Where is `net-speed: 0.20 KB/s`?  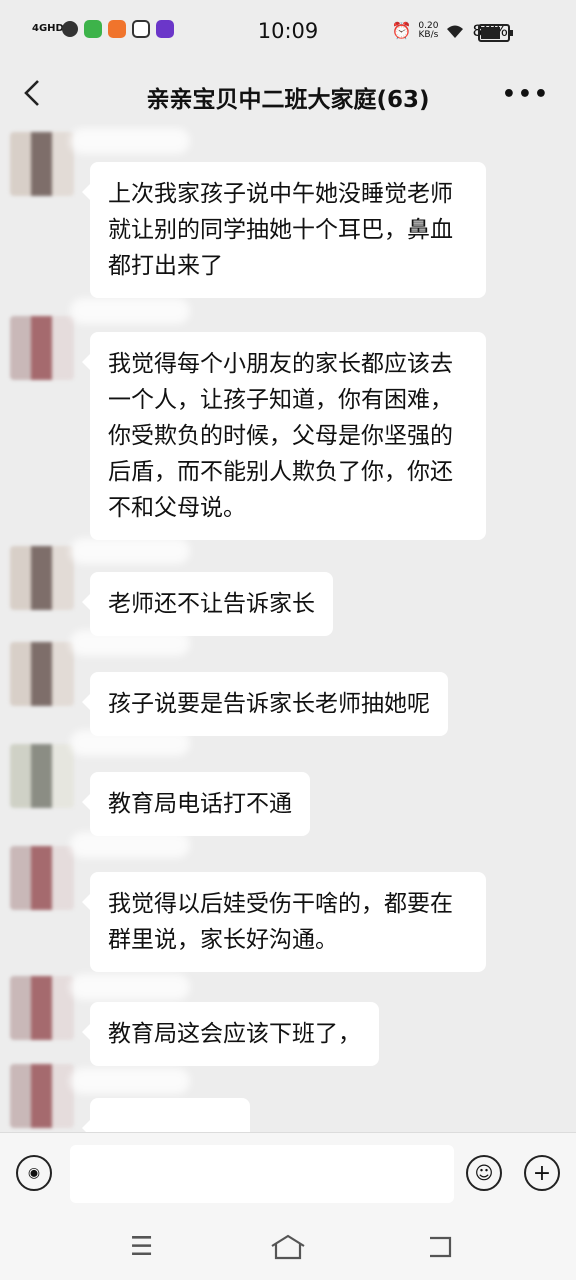 net-speed: 0.20 KB/s is located at coordinates (428, 30).